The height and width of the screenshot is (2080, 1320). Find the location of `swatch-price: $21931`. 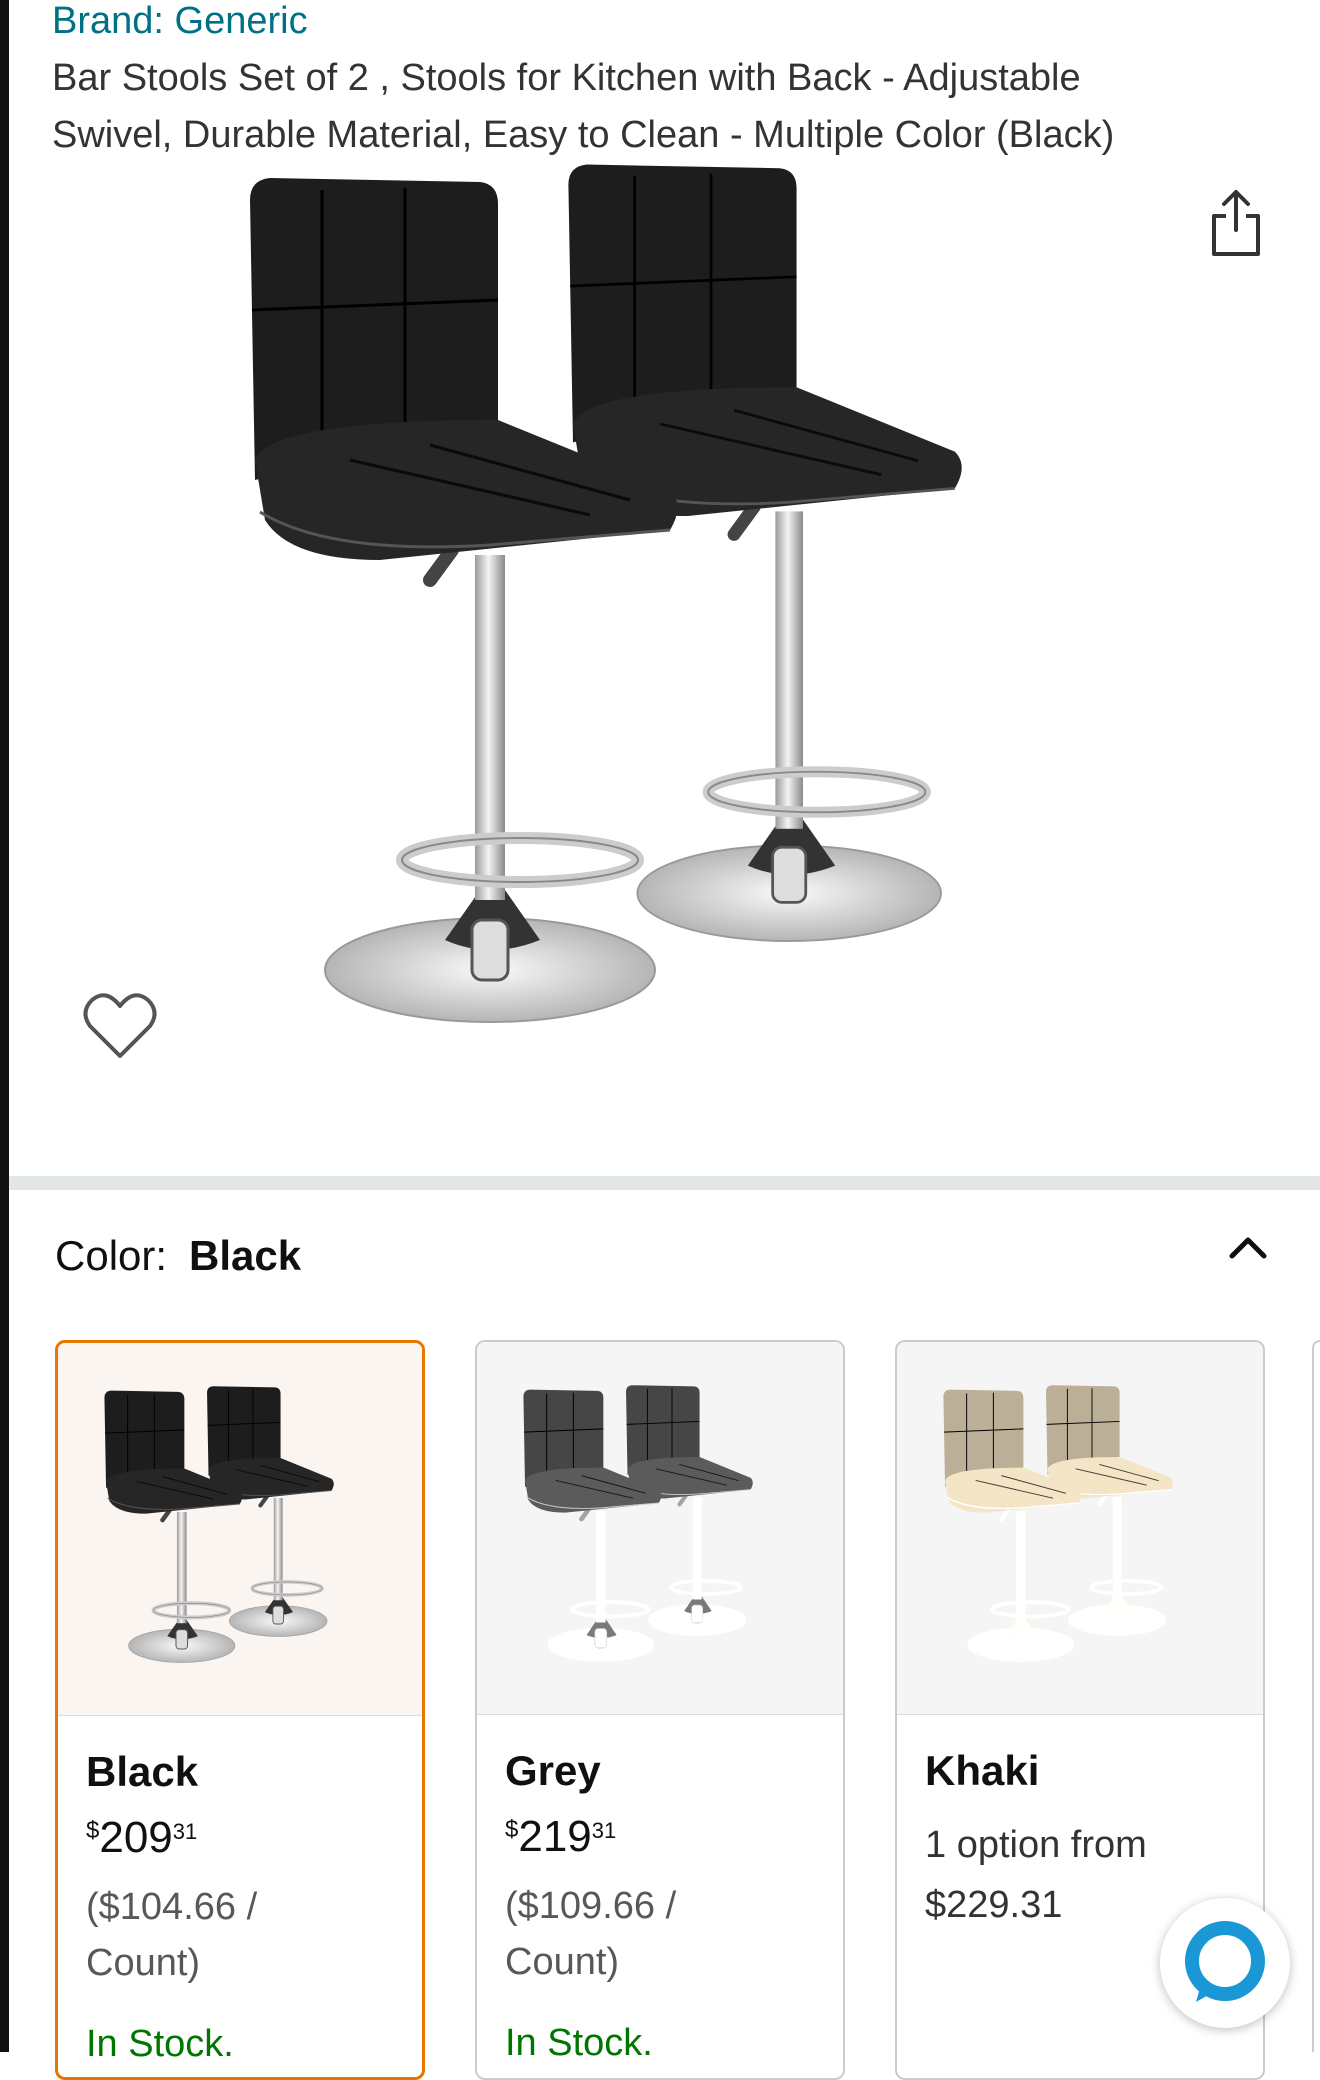

swatch-price: $21931 is located at coordinates (561, 1836).